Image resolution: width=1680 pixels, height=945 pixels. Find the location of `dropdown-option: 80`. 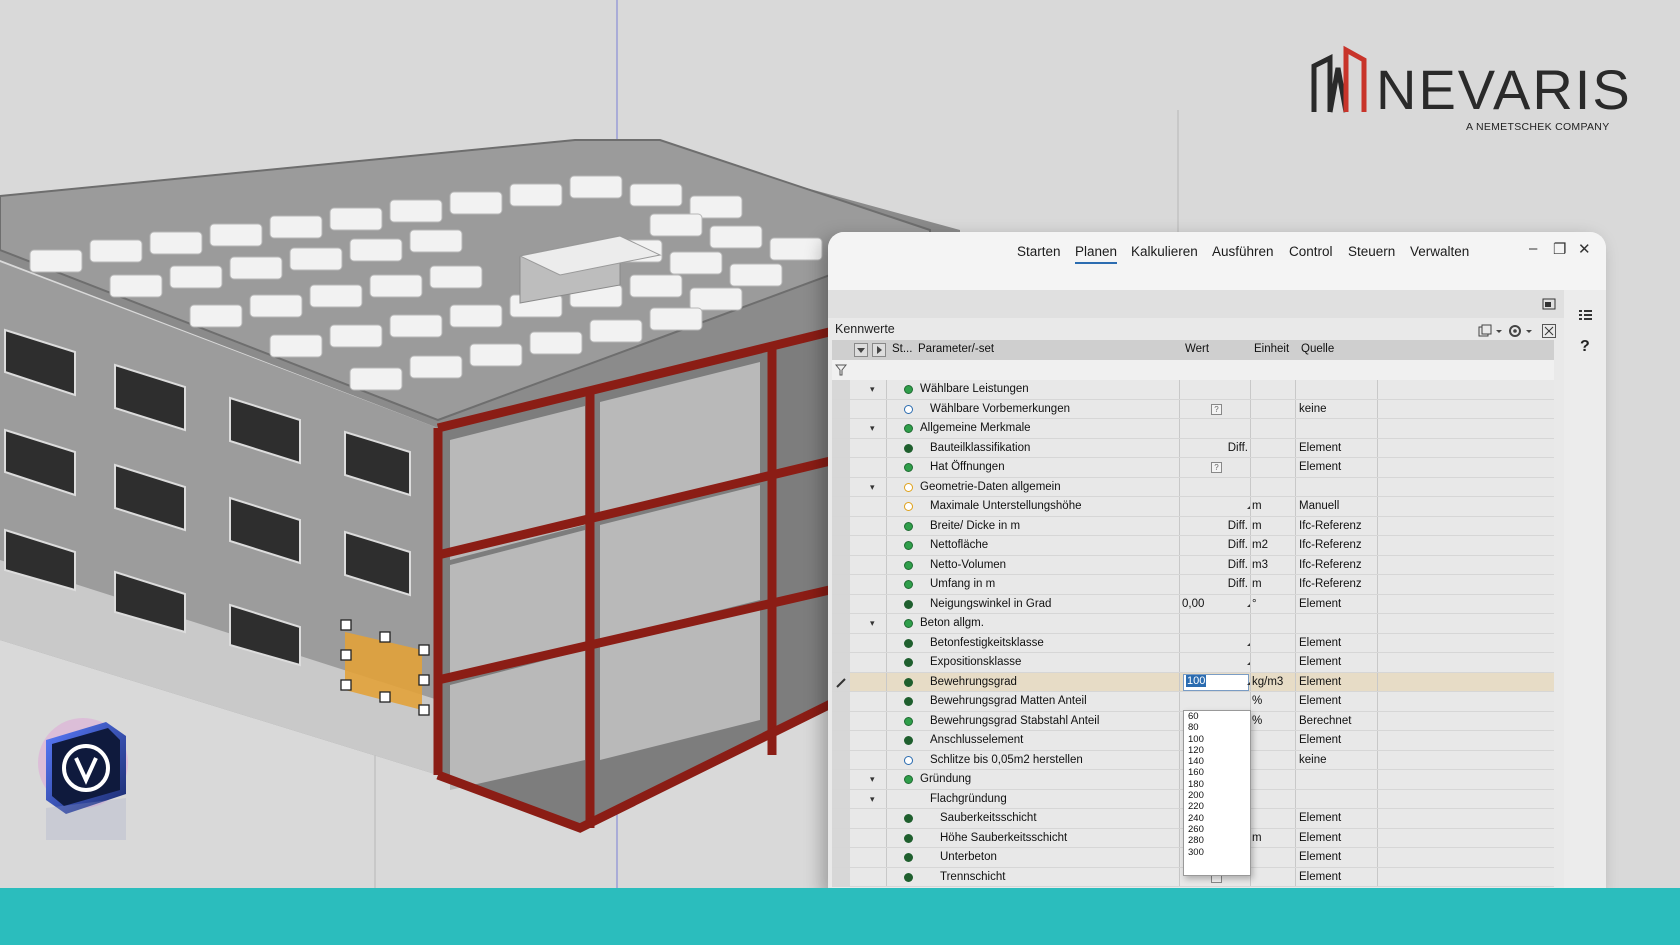

dropdown-option: 80 is located at coordinates (1217, 727).